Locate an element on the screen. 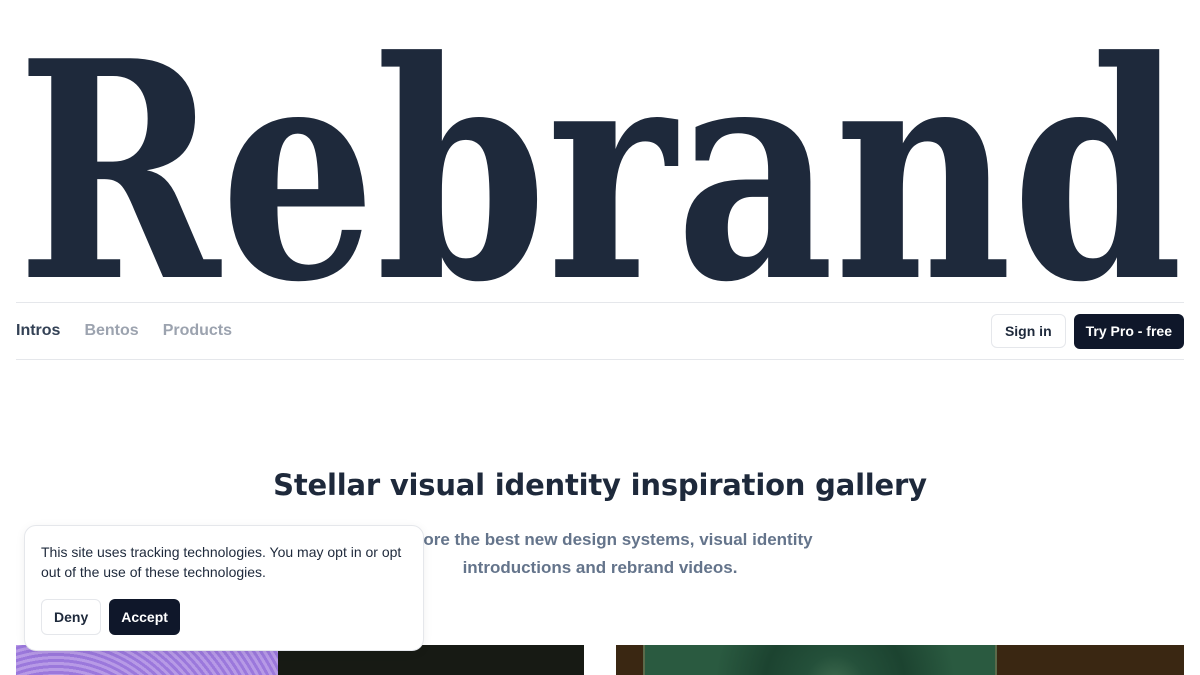 The image size is (1200, 675). accept-button: Accept is located at coordinates (144, 617).